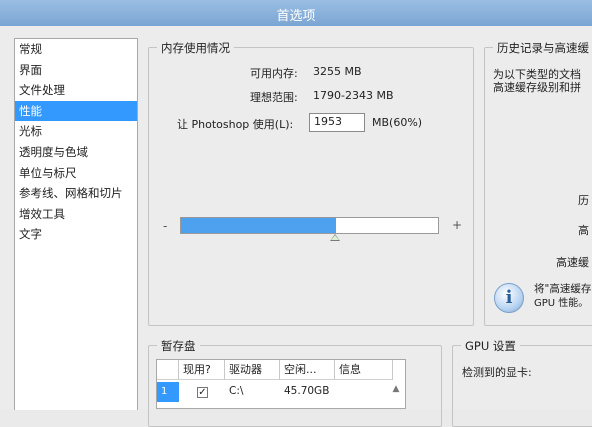  I want to click on ideal-range-label: 理想范围:, so click(274, 97).